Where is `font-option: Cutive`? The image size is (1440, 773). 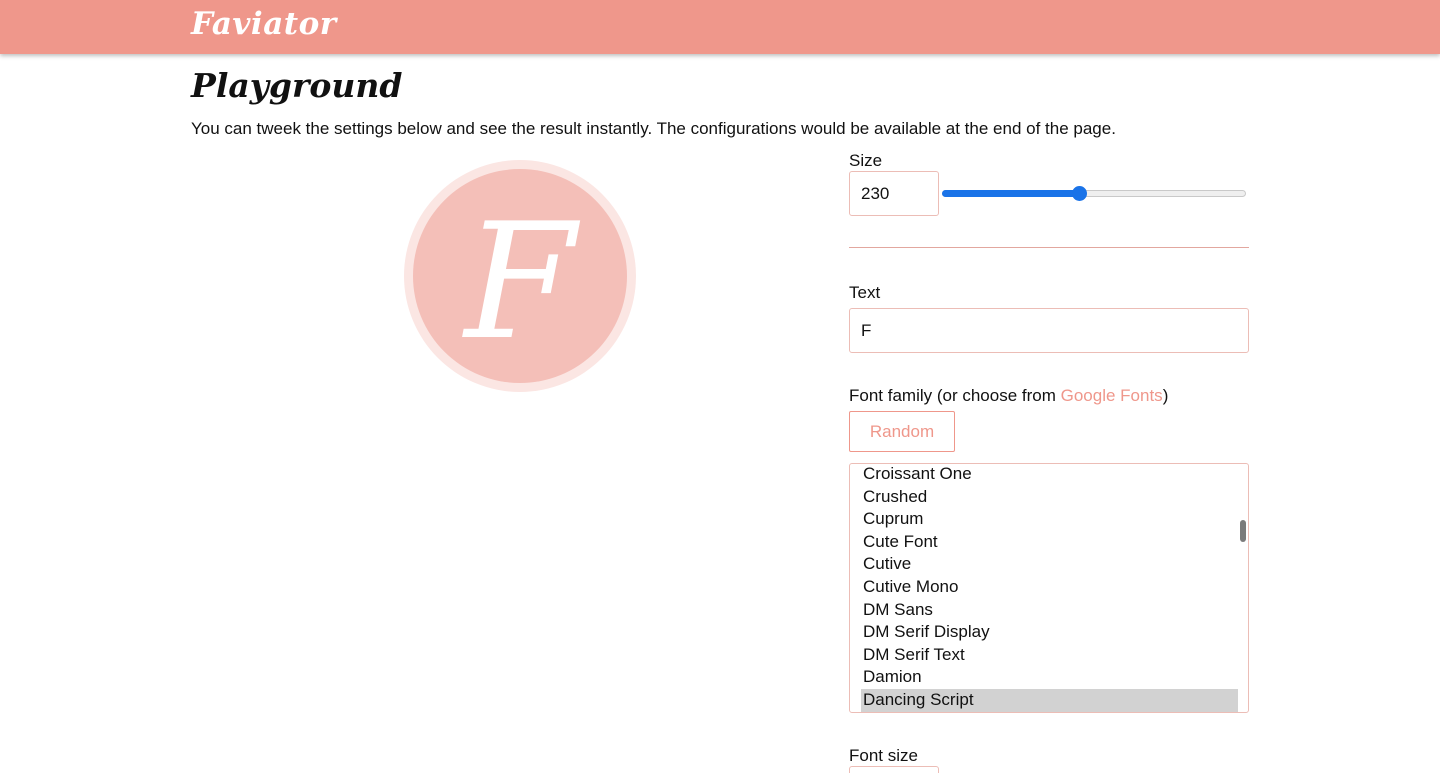 font-option: Cutive is located at coordinates (1049, 564).